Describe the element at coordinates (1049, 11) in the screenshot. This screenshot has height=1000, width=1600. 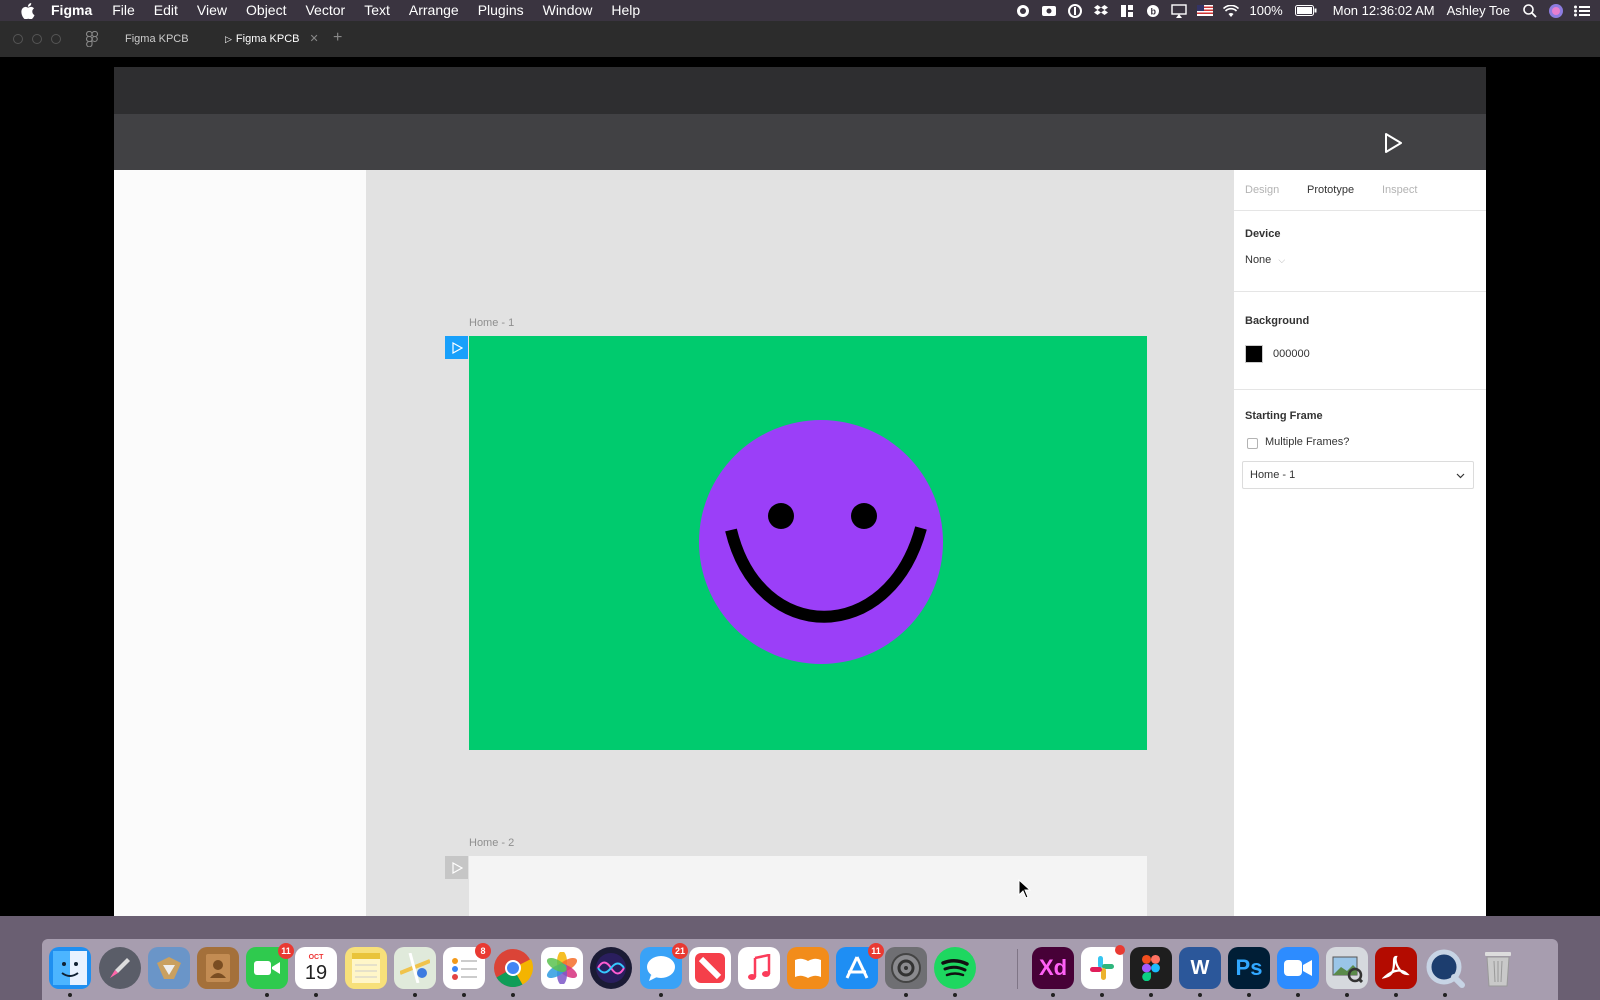
I see `camera-icon` at that location.